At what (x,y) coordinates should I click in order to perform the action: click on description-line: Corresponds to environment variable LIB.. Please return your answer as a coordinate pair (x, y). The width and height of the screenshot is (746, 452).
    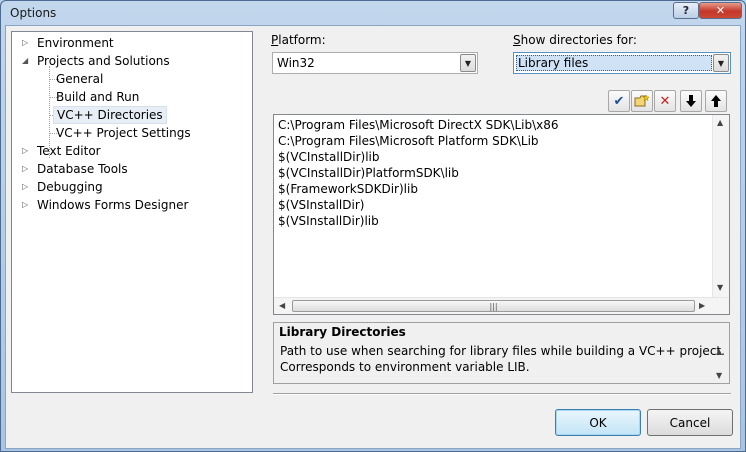
    Looking at the image, I should click on (405, 367).